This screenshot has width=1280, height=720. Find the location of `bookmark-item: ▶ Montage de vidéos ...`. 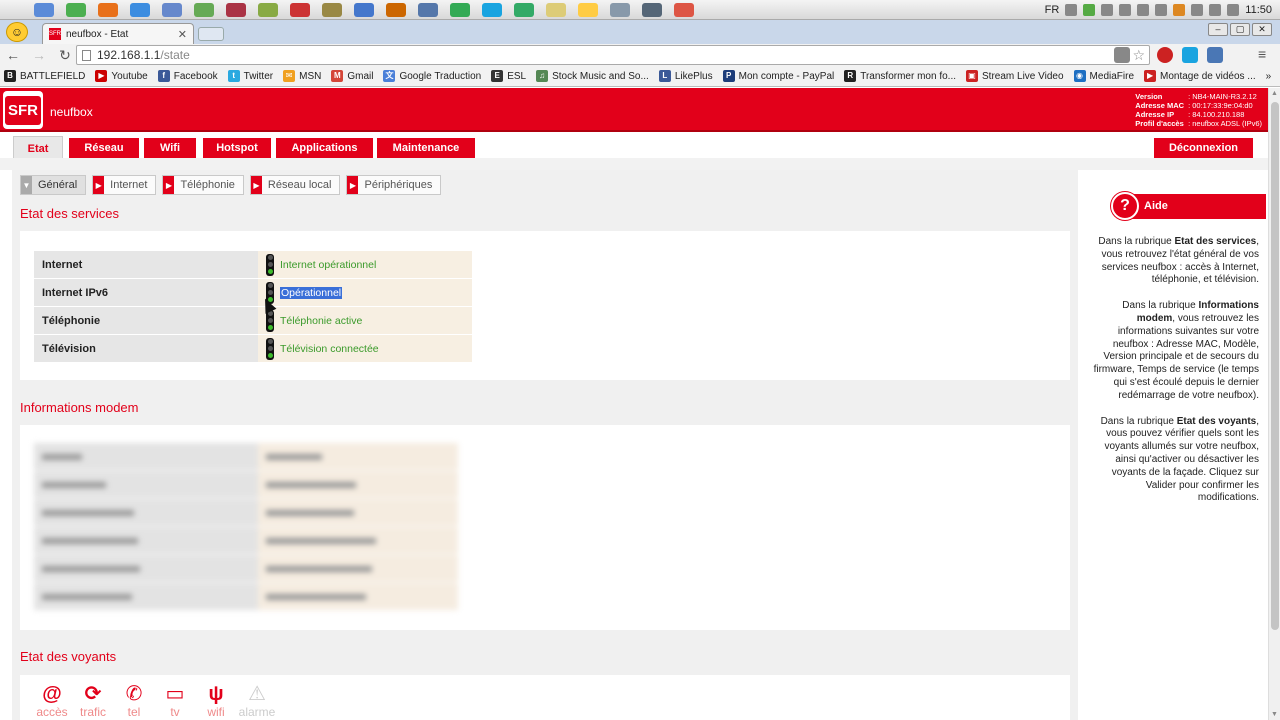

bookmark-item: ▶ Montage de vidéos ... is located at coordinates (1200, 76).